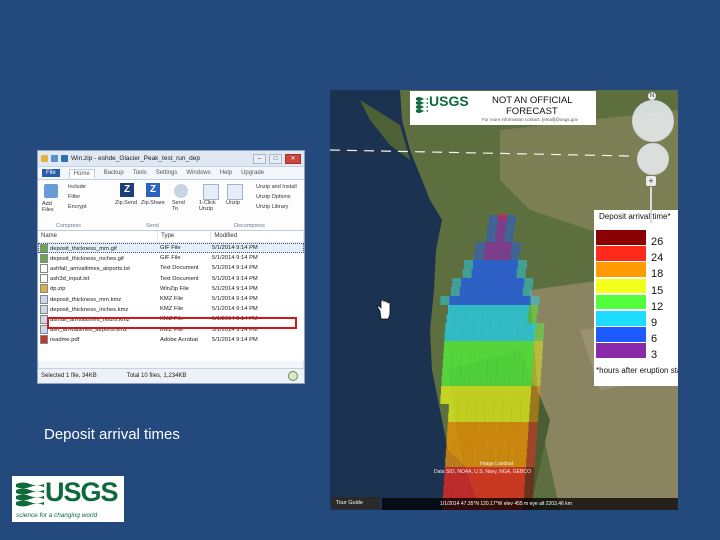 The height and width of the screenshot is (540, 720). I want to click on encrypt-button: Encrypt, so click(77, 207).